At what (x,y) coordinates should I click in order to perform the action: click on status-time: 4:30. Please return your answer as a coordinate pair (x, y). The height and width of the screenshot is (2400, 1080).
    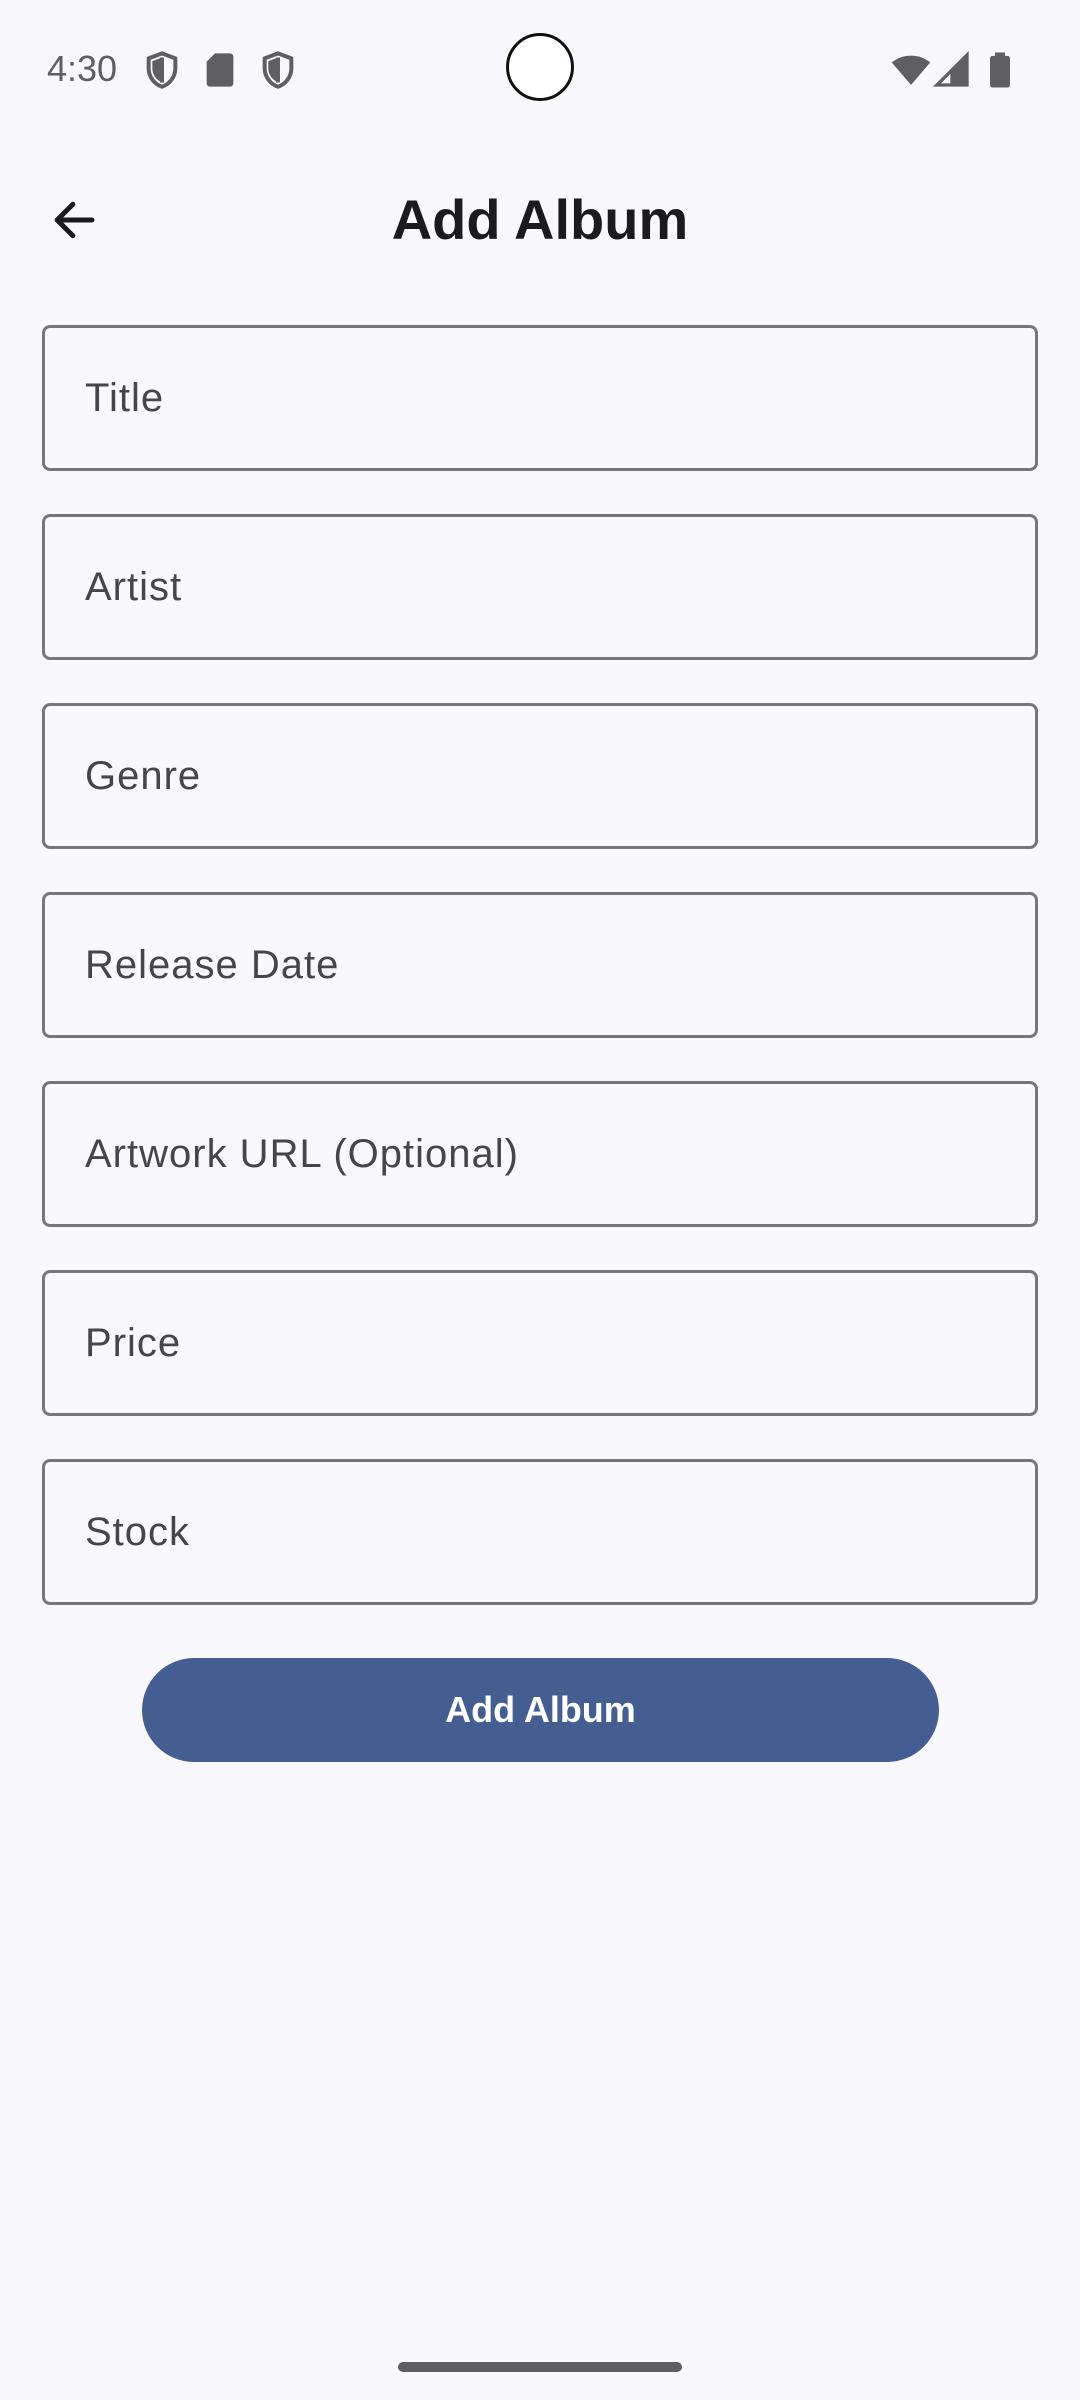
    Looking at the image, I should click on (82, 68).